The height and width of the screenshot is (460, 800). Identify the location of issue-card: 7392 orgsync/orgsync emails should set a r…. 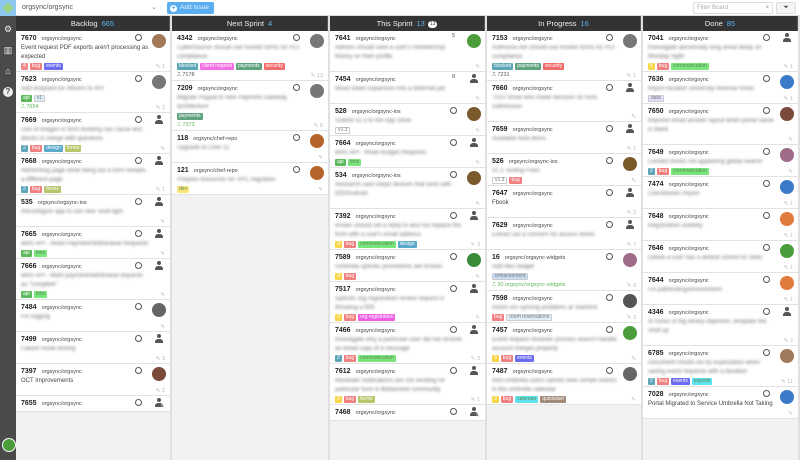
(407, 229).